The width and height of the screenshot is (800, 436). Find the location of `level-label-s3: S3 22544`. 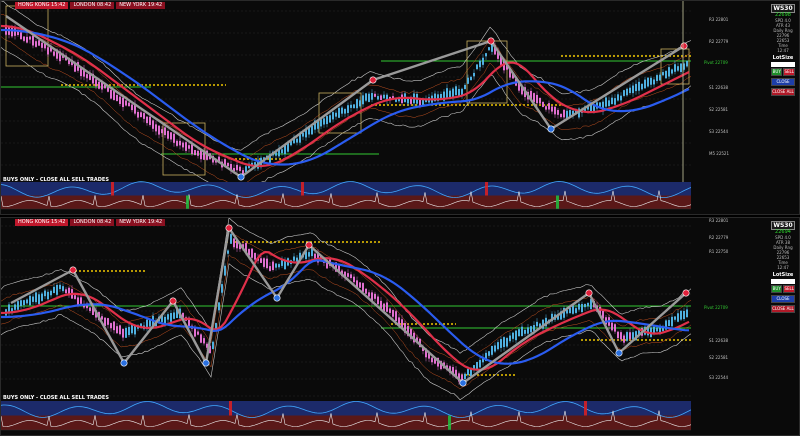

level-label-s3: S3 22544 is located at coordinates (719, 377).